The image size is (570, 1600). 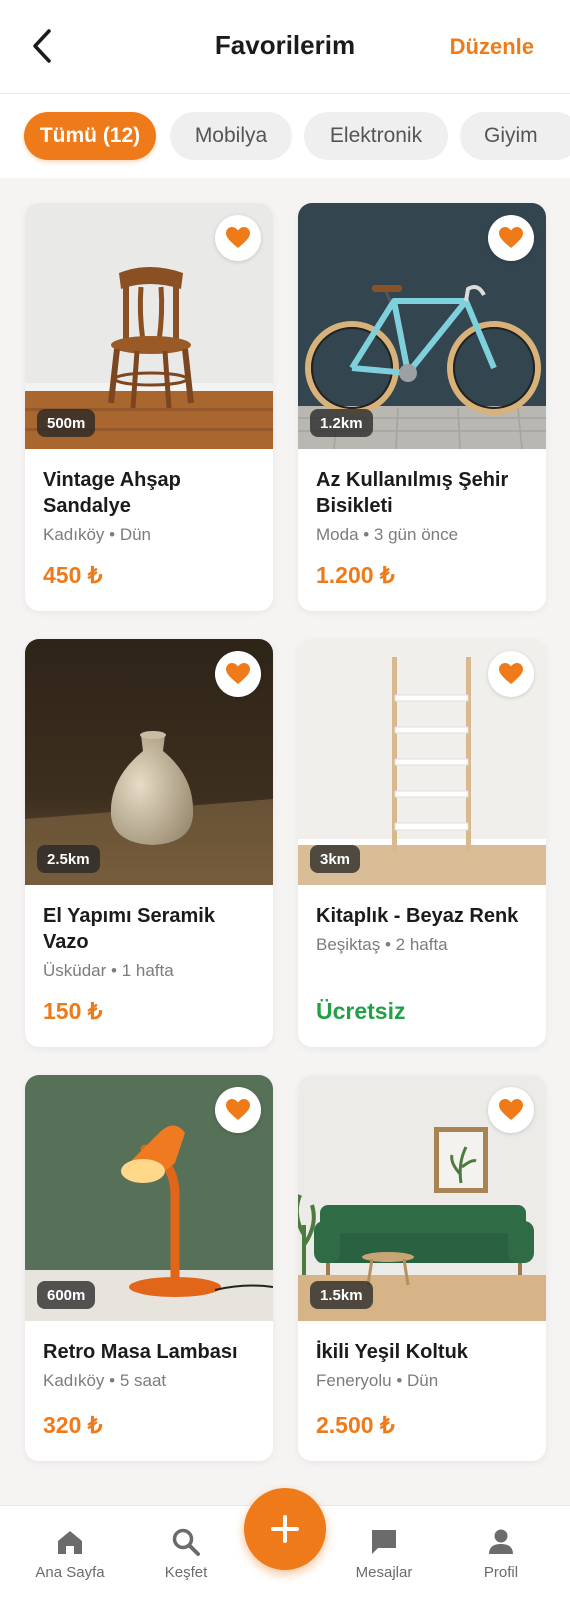 What do you see at coordinates (149, 1198) in the screenshot?
I see `listing-image-orange-desk-lamp: 600m` at bounding box center [149, 1198].